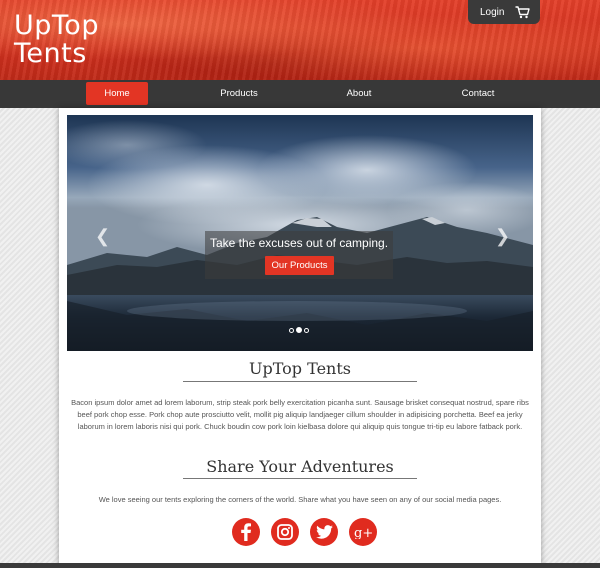 The height and width of the screenshot is (568, 600). What do you see at coordinates (50, 53) in the screenshot?
I see `logo-line-2: Tents` at bounding box center [50, 53].